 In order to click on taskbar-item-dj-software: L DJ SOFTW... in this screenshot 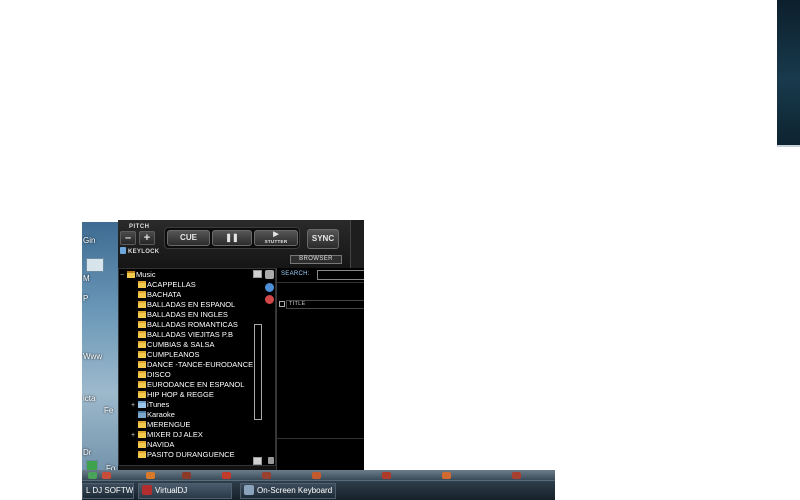, I will do `click(108, 491)`.